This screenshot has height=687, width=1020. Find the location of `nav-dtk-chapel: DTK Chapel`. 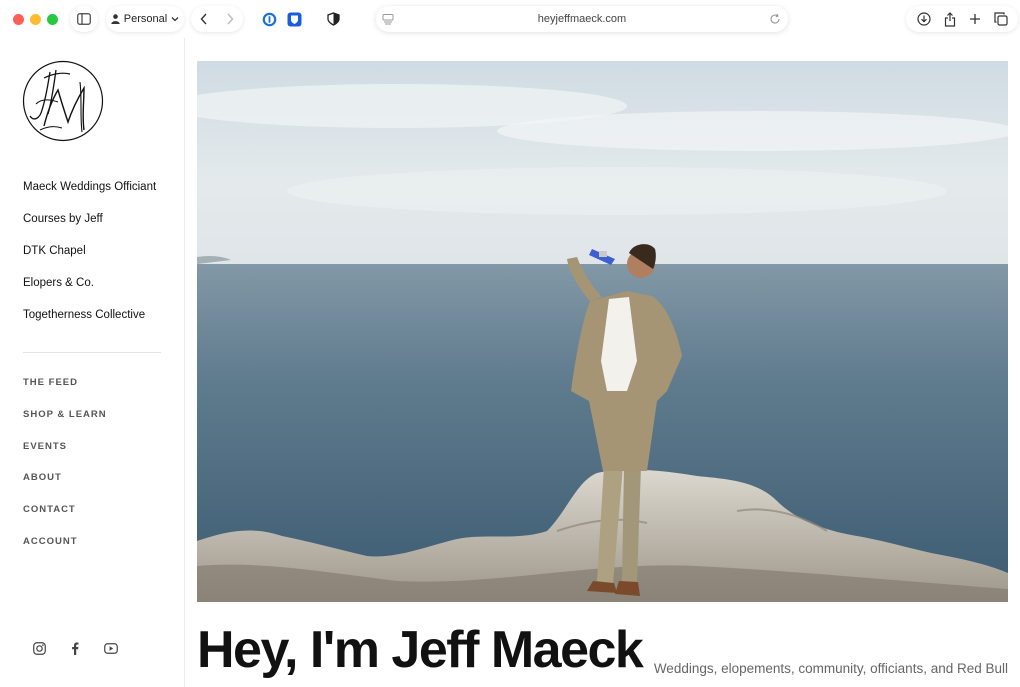

nav-dtk-chapel: DTK Chapel is located at coordinates (89, 259).